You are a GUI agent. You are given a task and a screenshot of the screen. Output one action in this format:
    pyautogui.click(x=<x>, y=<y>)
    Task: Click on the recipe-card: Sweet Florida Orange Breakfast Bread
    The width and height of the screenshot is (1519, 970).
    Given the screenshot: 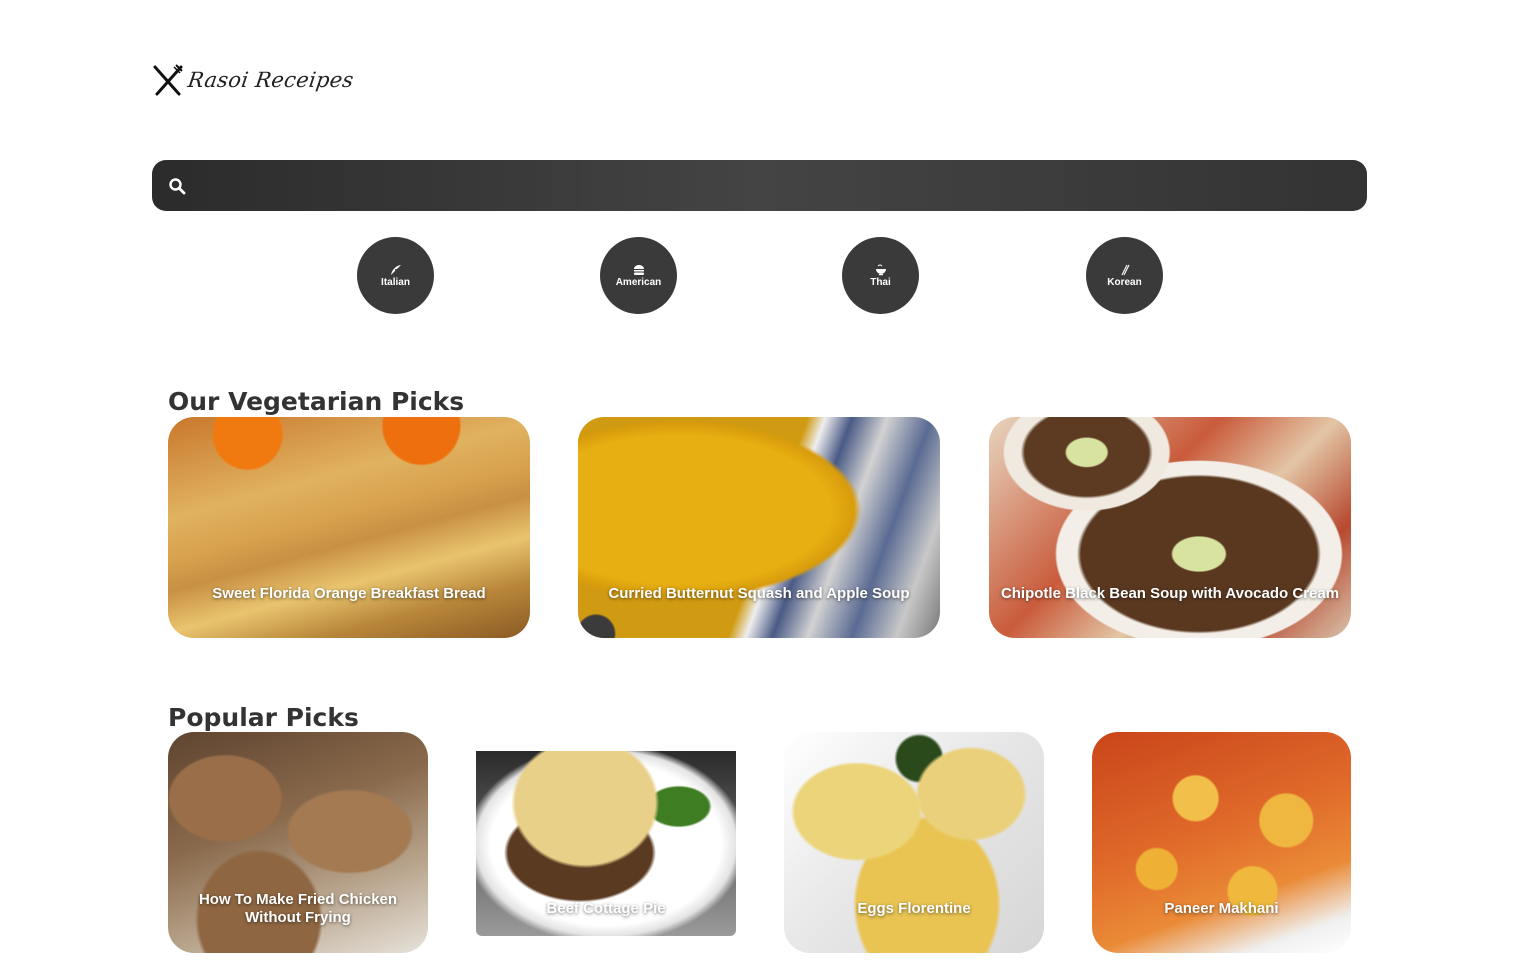 What is the action you would take?
    pyautogui.click(x=349, y=527)
    